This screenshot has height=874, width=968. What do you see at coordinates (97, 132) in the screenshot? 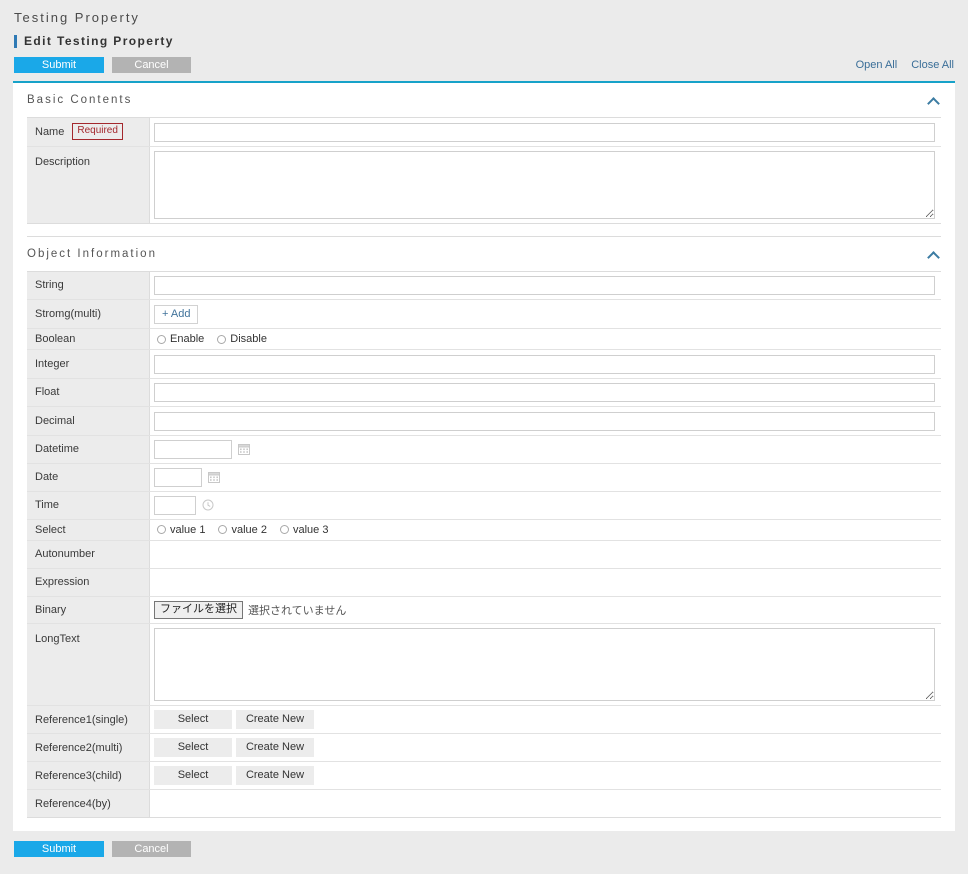
I see `required-badge: Required` at bounding box center [97, 132].